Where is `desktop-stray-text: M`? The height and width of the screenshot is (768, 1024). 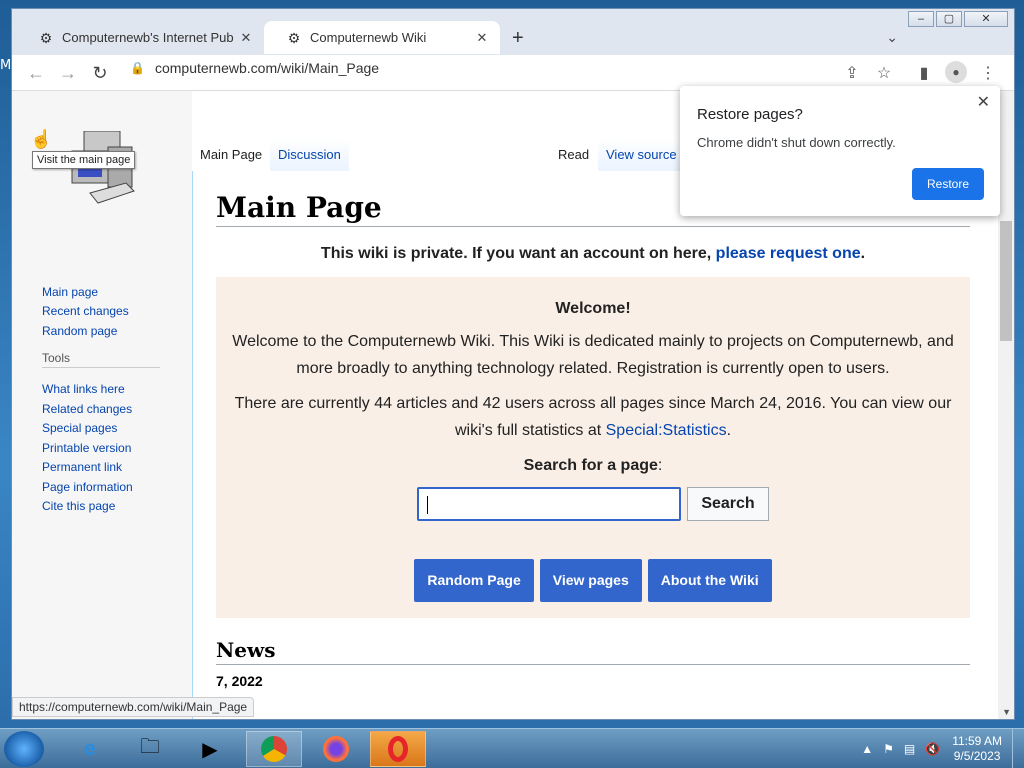 desktop-stray-text: M is located at coordinates (6, 65).